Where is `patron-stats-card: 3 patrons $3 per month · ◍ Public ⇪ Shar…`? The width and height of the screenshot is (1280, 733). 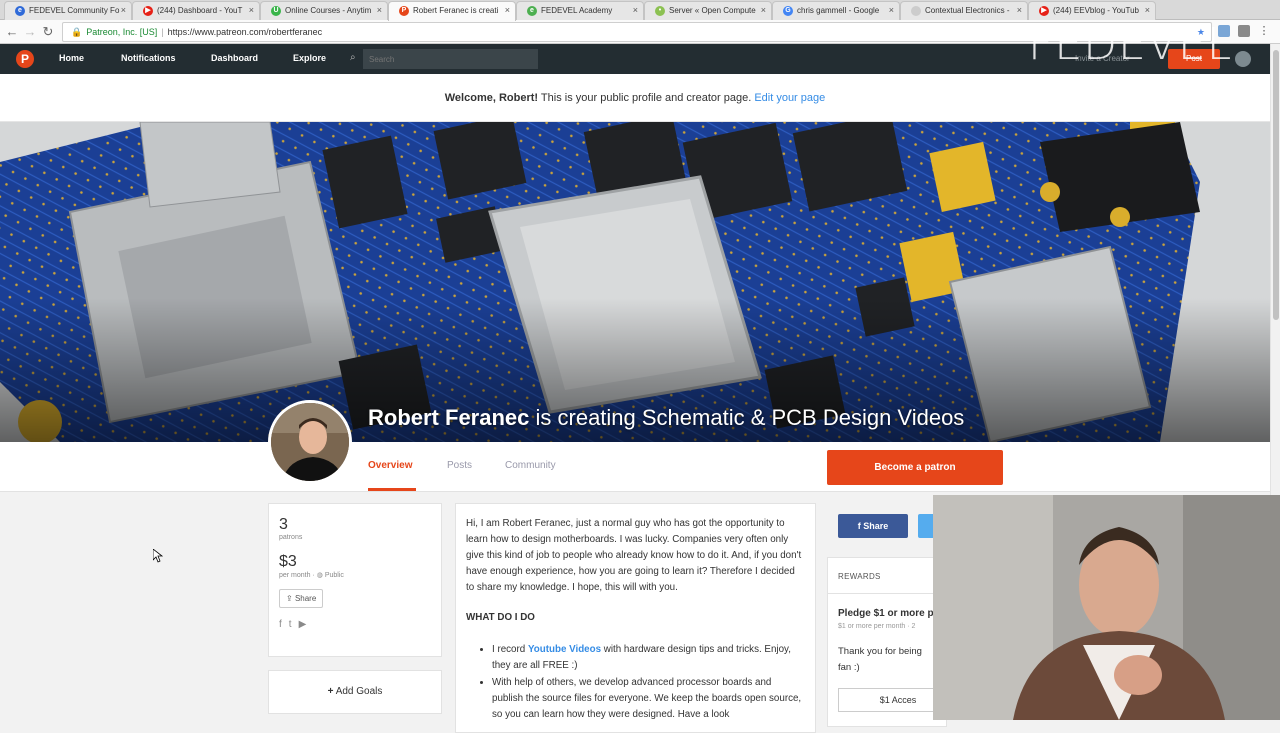 patron-stats-card: 3 patrons $3 per month · ◍ Public ⇪ Shar… is located at coordinates (355, 580).